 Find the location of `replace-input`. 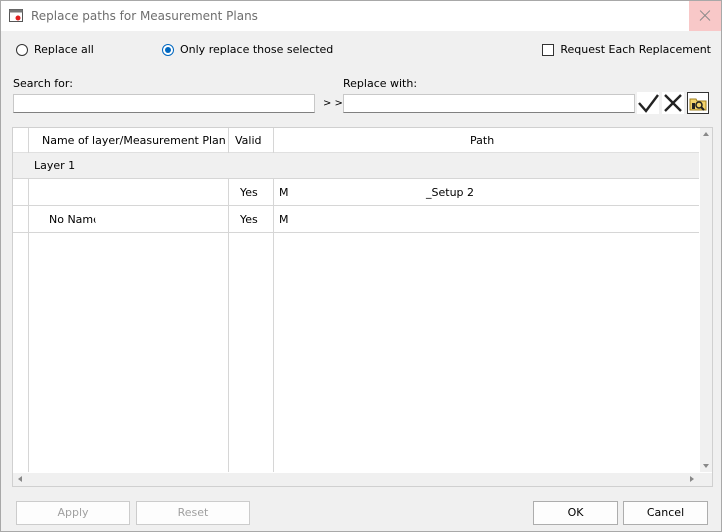

replace-input is located at coordinates (489, 103).